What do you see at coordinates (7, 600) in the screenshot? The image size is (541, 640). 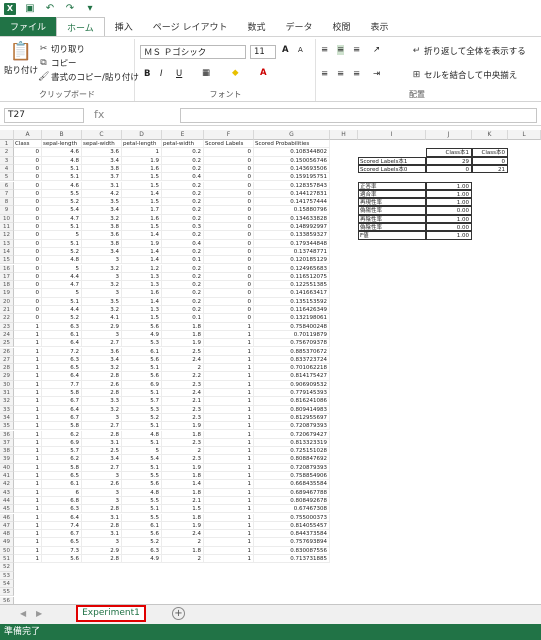 I see `row-header: 56` at bounding box center [7, 600].